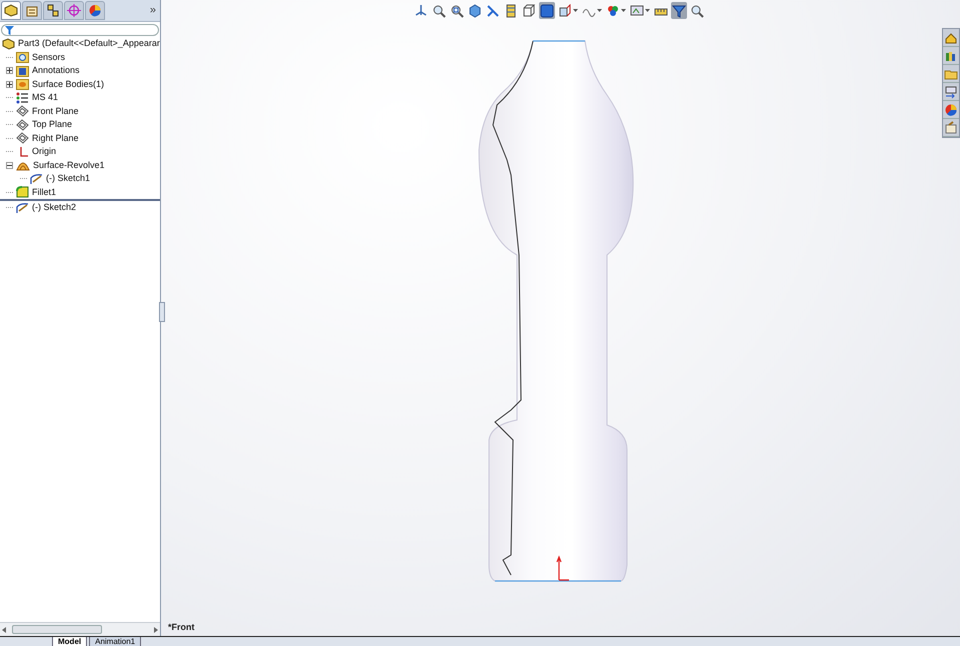  I want to click on view-orientation-label: *Front, so click(181, 627).